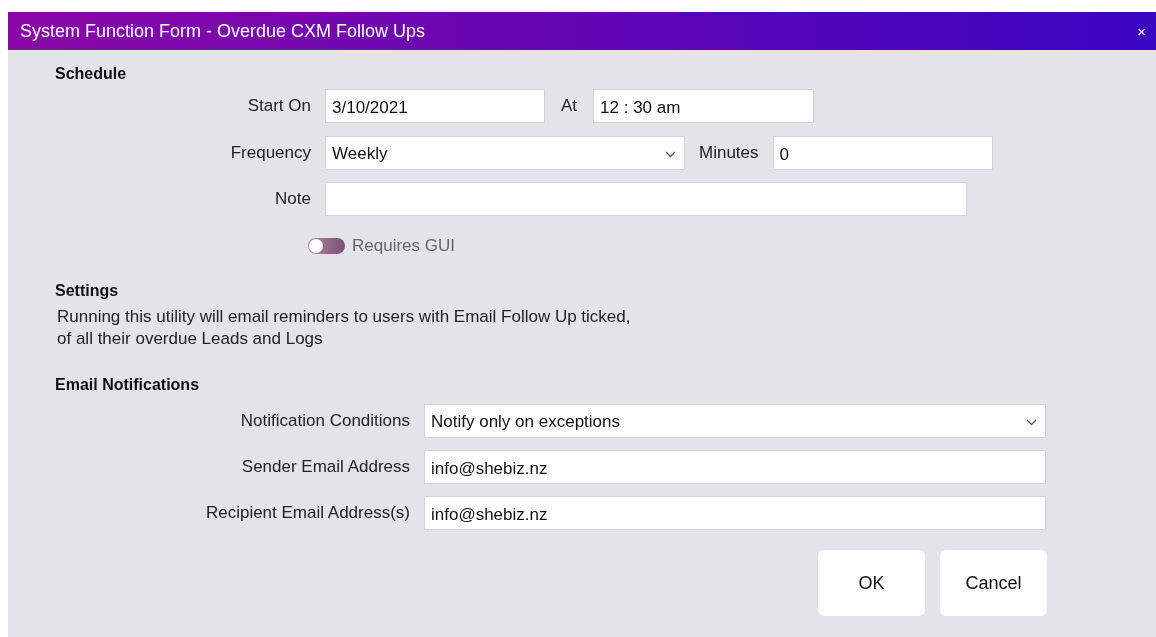 The image size is (1156, 637). I want to click on note-field, so click(646, 199).